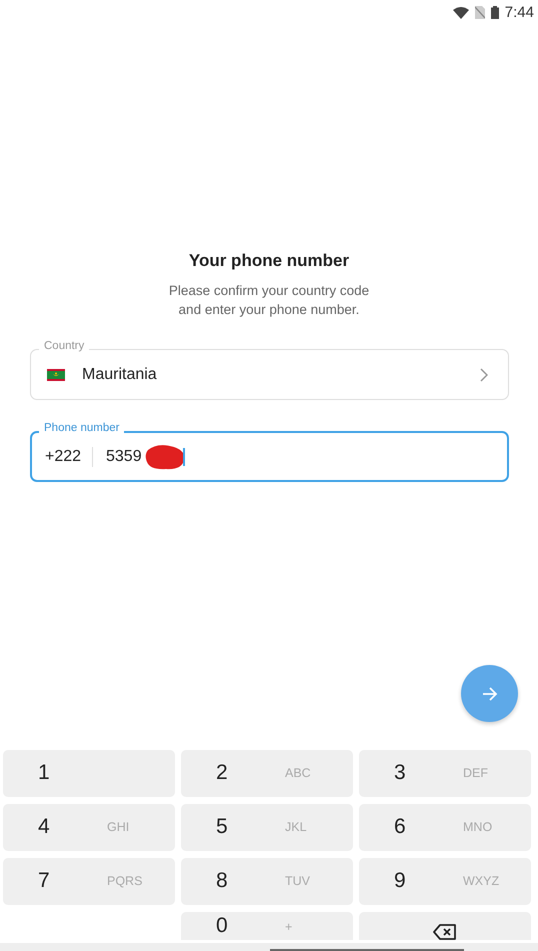  I want to click on no-sim-icon, so click(479, 12).